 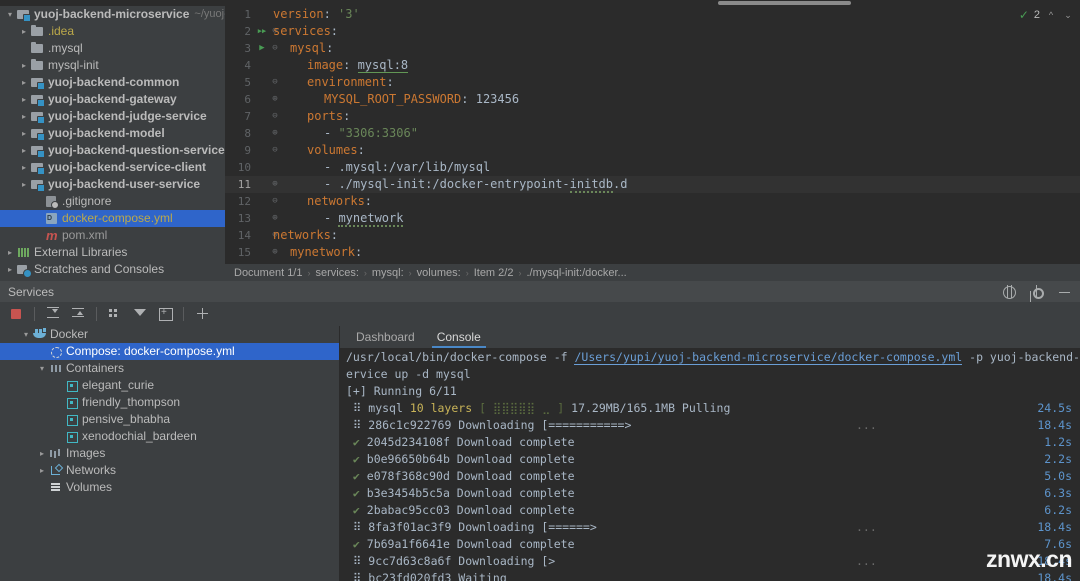 I want to click on console-tab-bar: Dashboard Console, so click(x=710, y=337).